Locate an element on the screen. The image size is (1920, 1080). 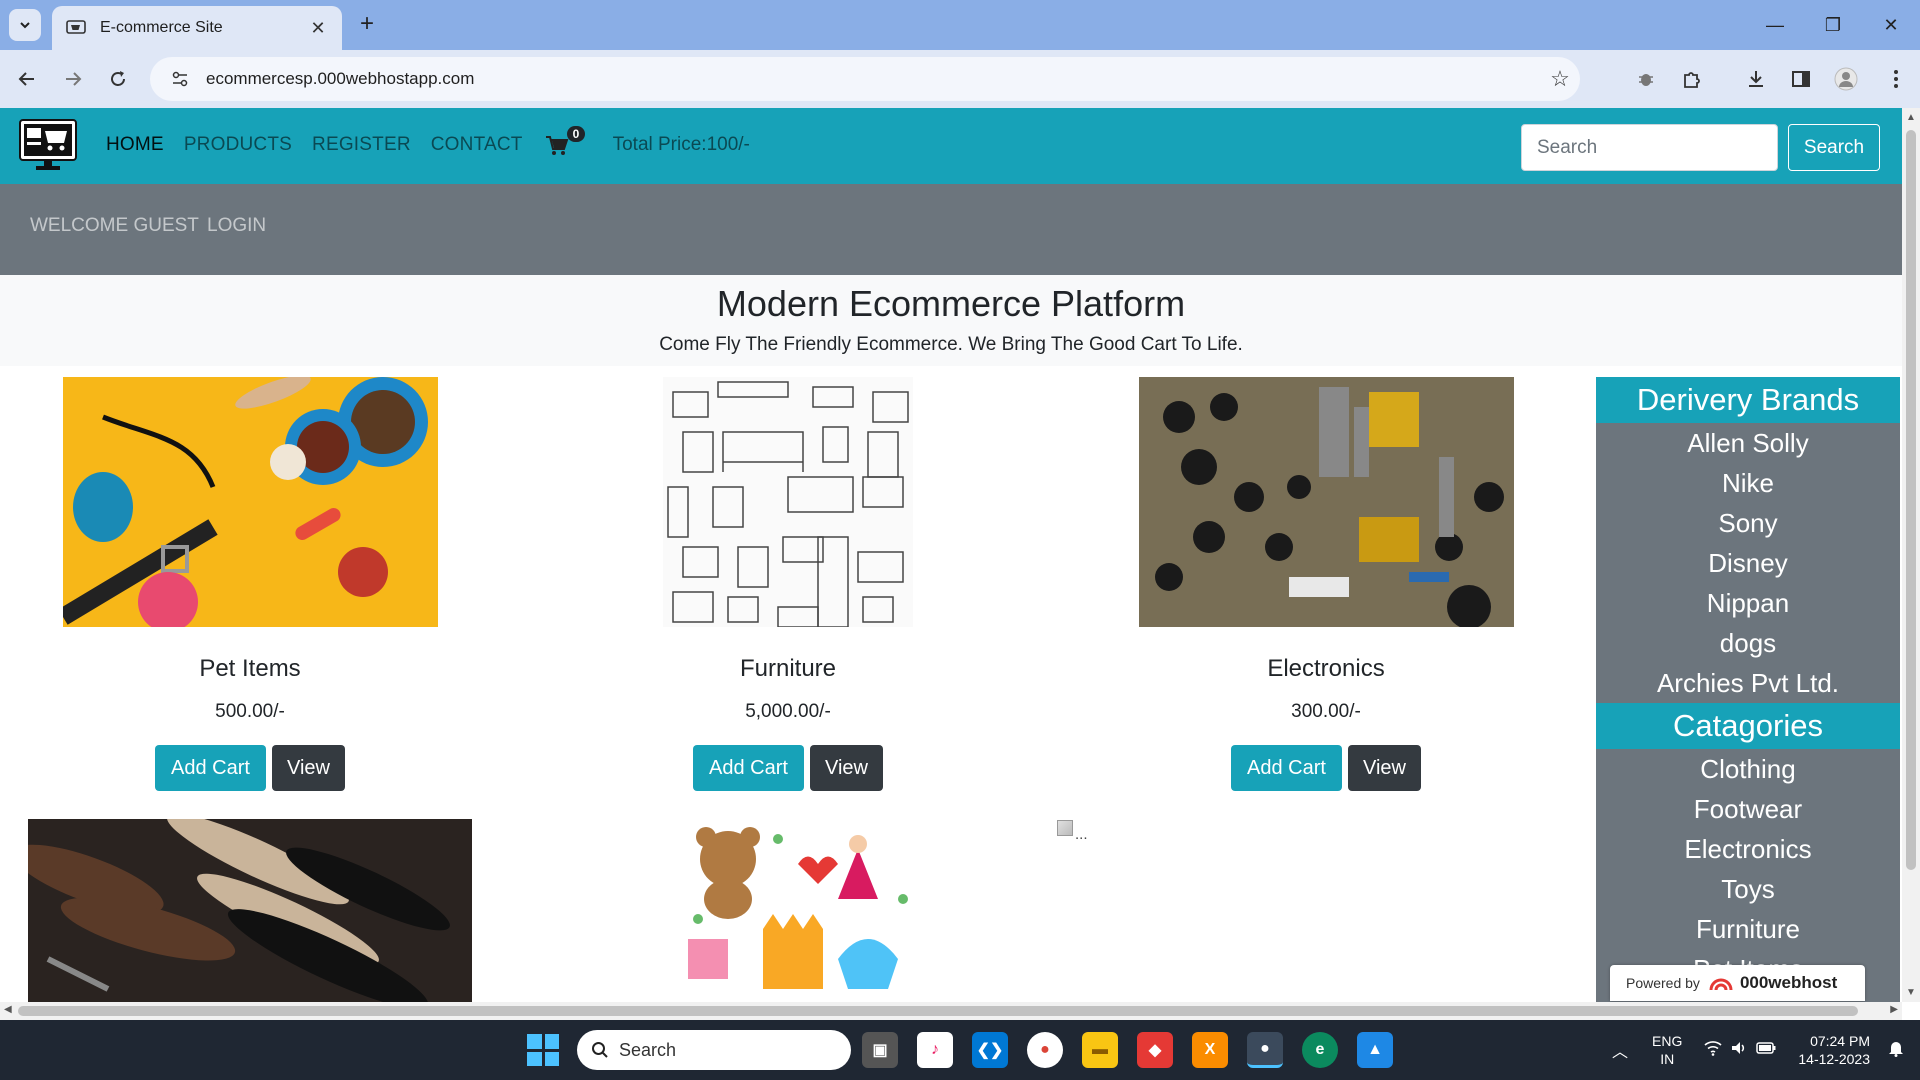
browser-toolbar: ecommercesp.000webhostapp.com ☆ is located at coordinates (960, 79).